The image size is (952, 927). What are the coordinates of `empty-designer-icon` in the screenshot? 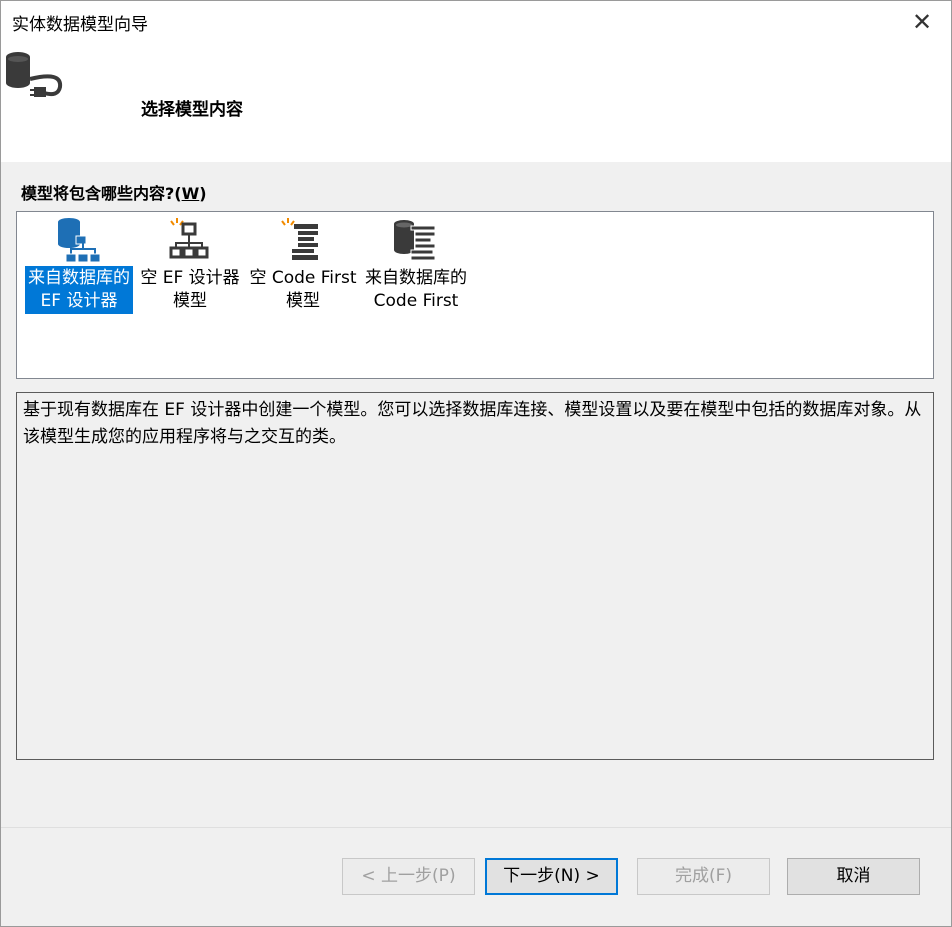 It's located at (189, 238).